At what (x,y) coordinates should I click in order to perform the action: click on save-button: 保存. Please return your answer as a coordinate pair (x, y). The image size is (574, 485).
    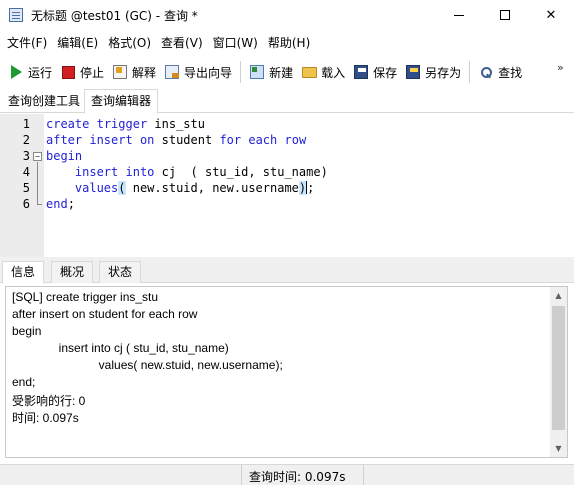
    Looking at the image, I should click on (375, 72).